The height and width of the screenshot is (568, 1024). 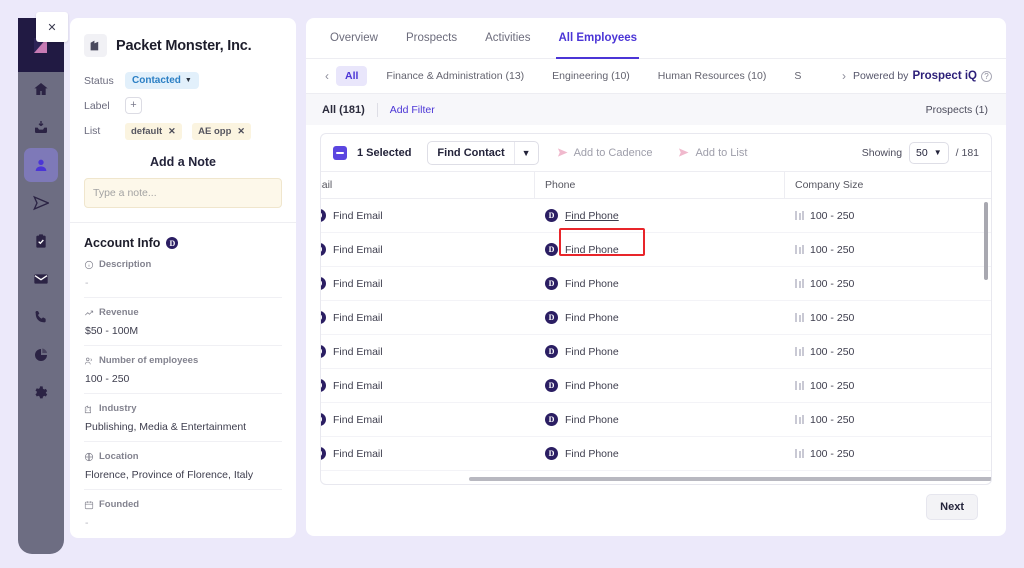 What do you see at coordinates (41, 165) in the screenshot?
I see `rail-item-contacts` at bounding box center [41, 165].